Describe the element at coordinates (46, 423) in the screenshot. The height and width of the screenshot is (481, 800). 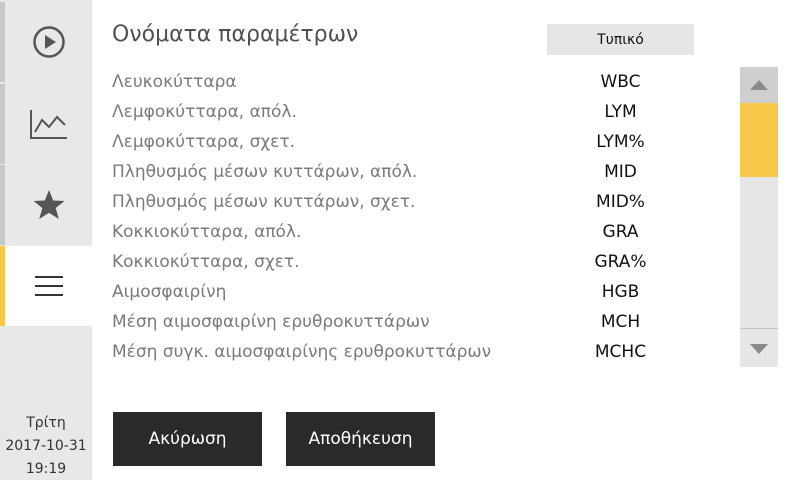
I see `weekday-label: Τρίτη` at that location.